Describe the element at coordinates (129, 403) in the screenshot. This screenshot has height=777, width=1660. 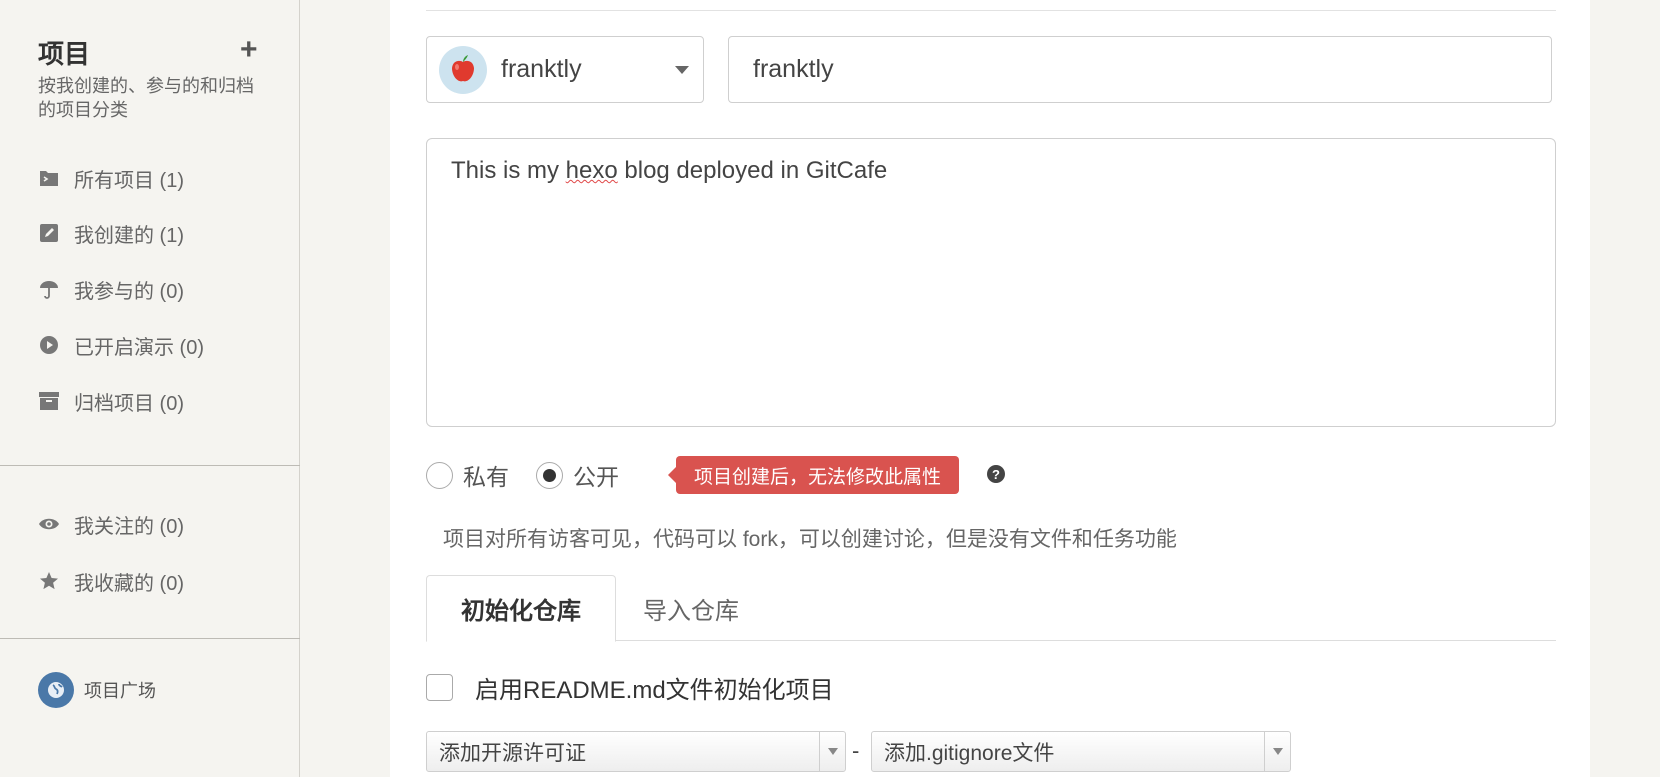
I see `sidebar-item-label: 归档项目 (0)` at that location.